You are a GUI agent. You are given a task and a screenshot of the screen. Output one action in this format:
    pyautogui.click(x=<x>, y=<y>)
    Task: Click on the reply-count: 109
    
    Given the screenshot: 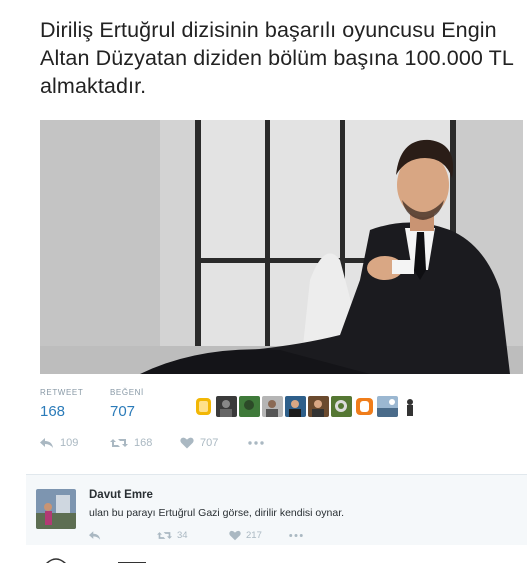 What is the action you would take?
    pyautogui.click(x=69, y=443)
    